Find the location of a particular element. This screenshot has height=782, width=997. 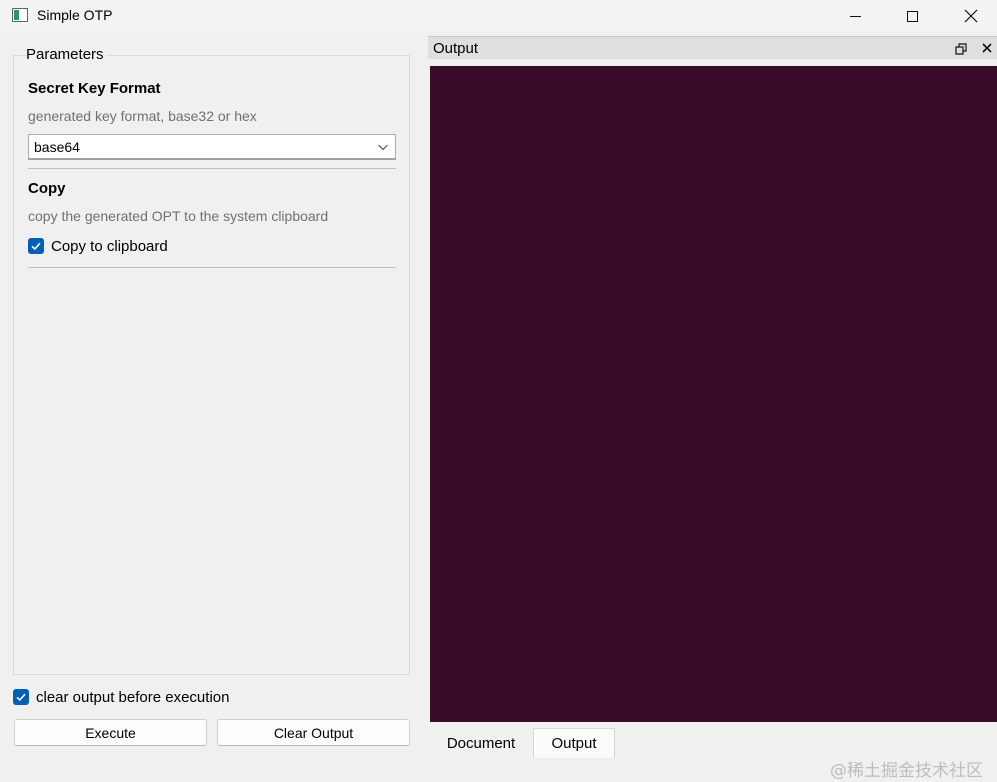

window-title: Simple OTP is located at coordinates (75, 15).